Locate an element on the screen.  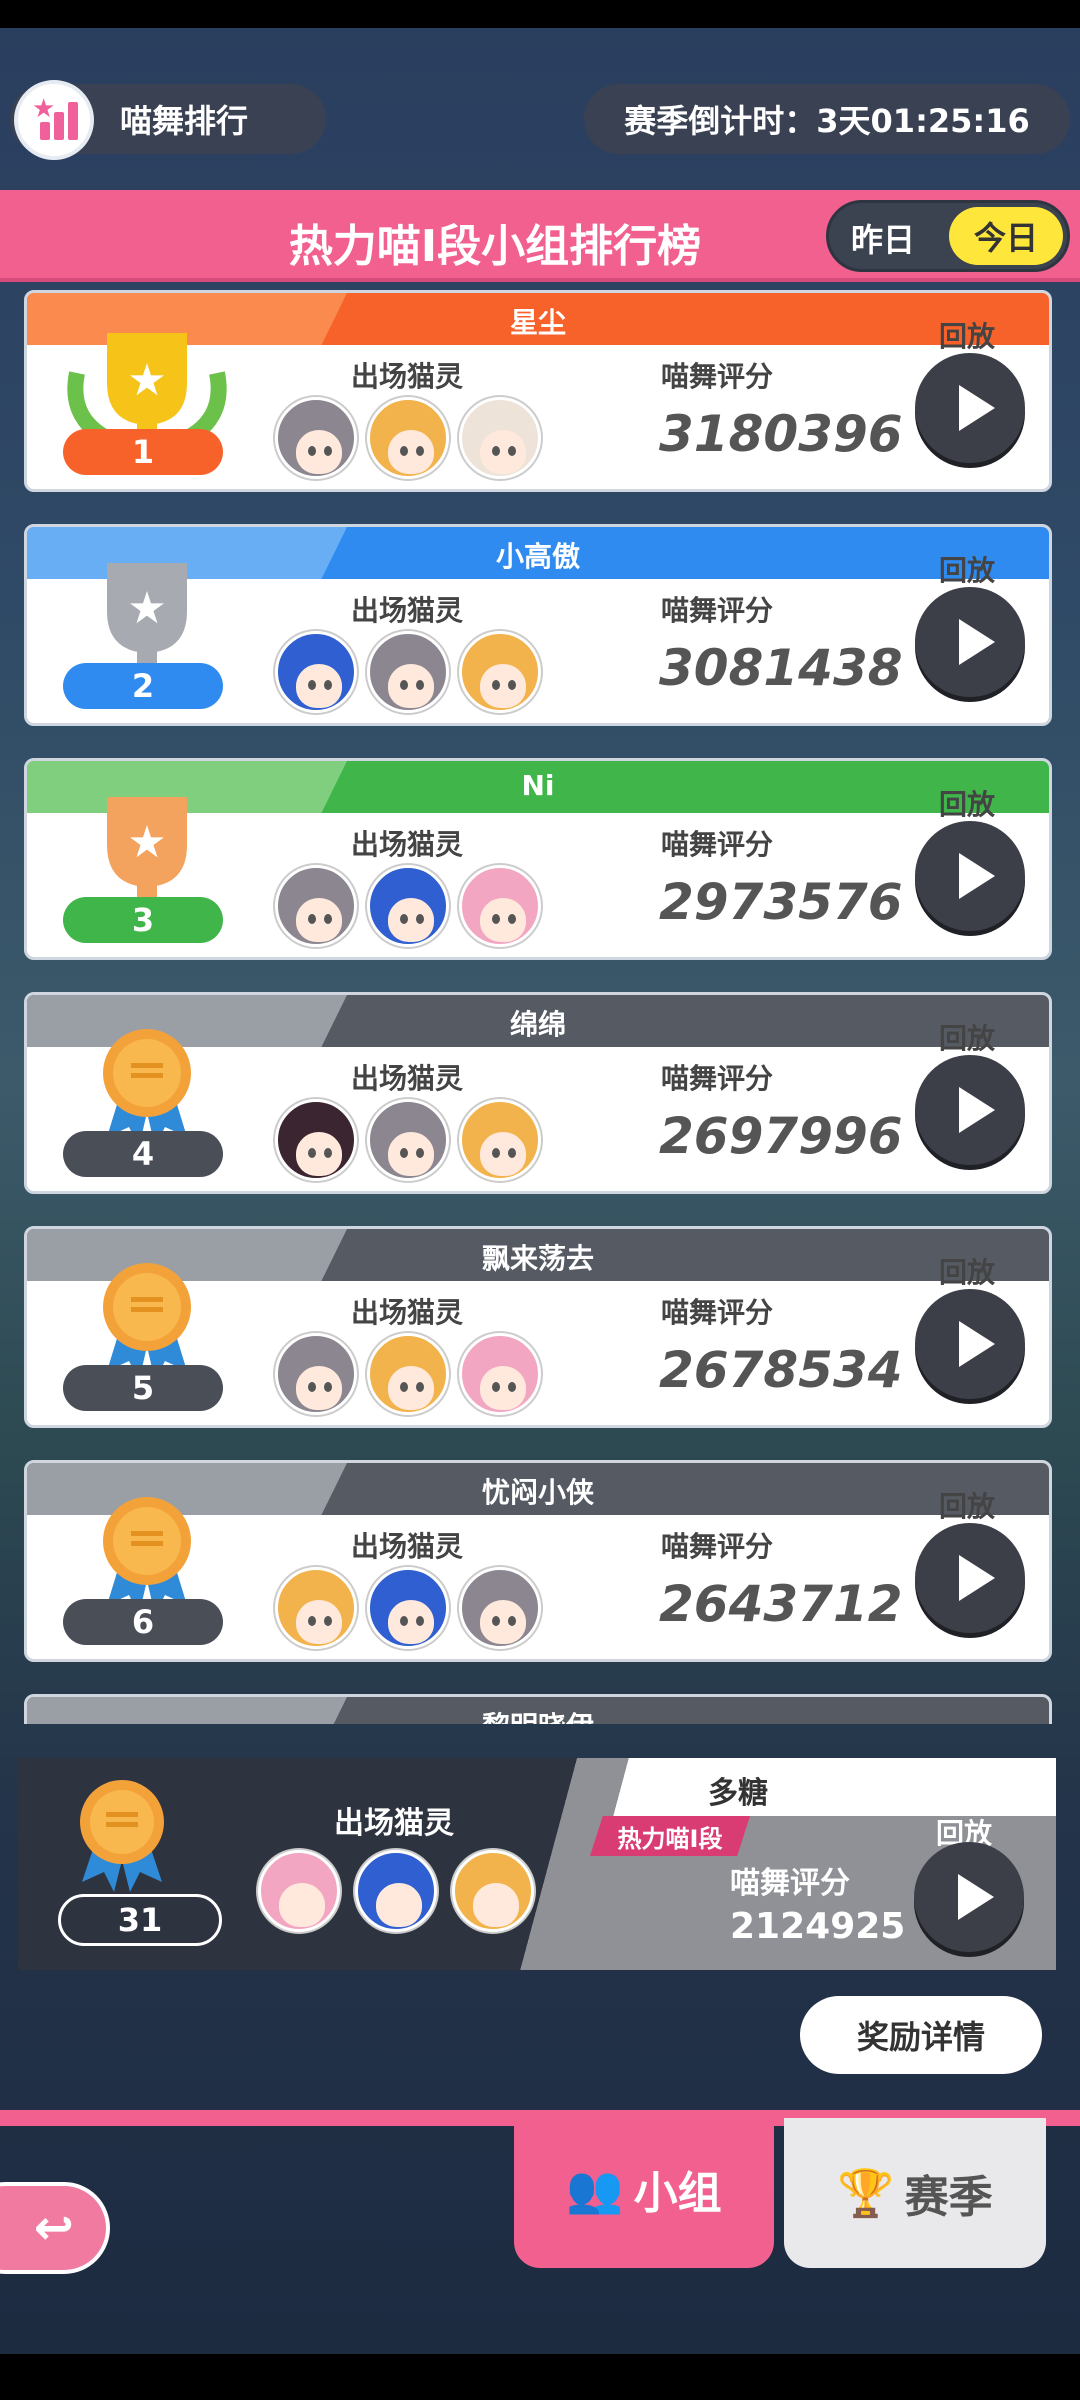
section-title: 喵舞排行 is located at coordinates (184, 121).